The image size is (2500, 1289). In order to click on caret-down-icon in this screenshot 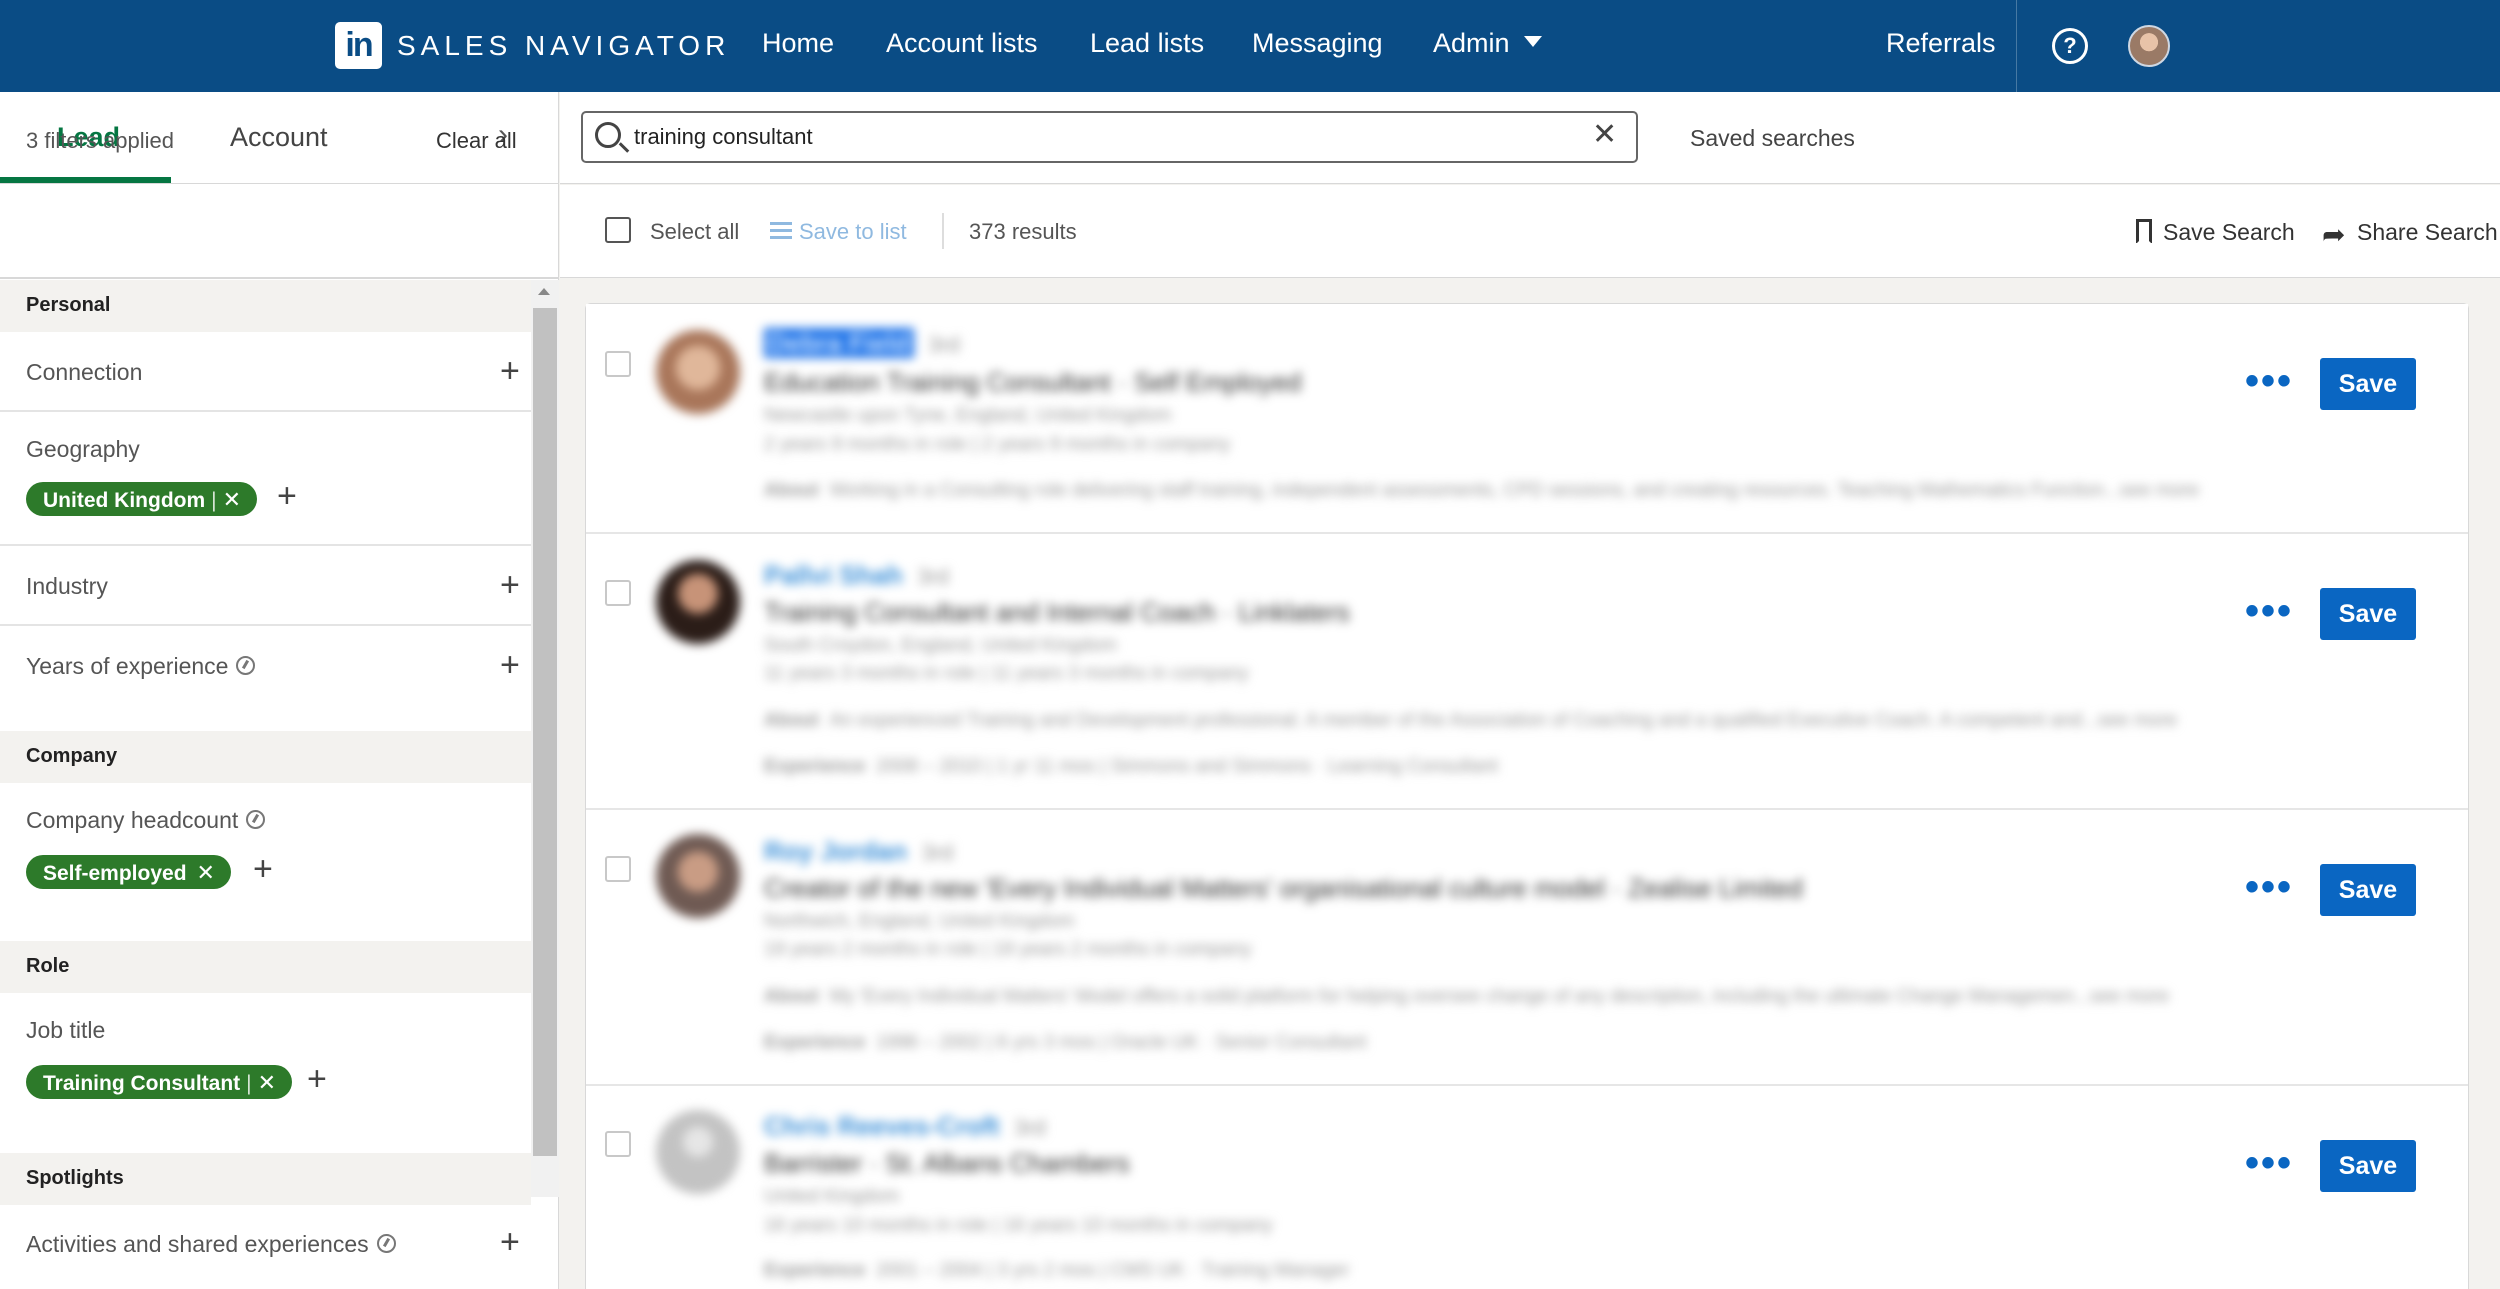, I will do `click(1532, 42)`.